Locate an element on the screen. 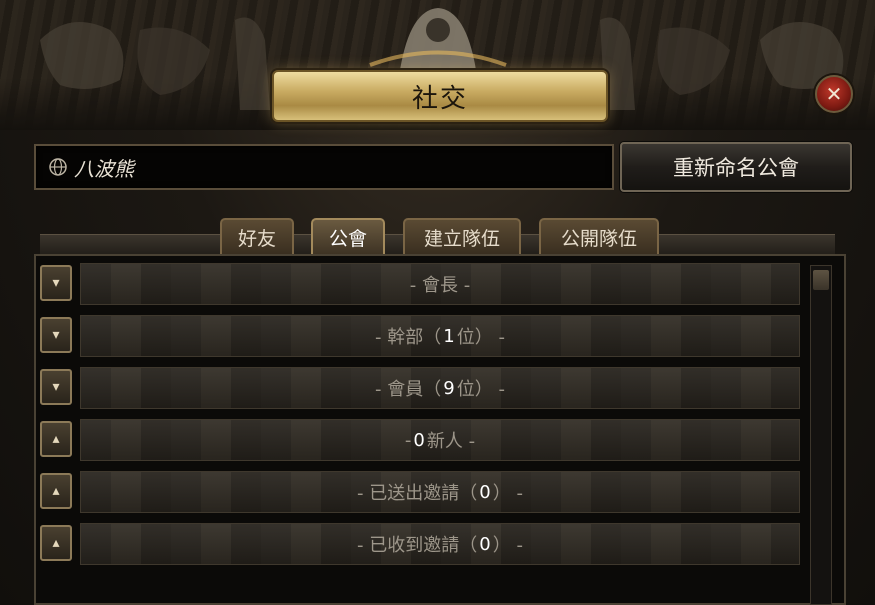 This screenshot has height=605, width=875. tab-public-parties: 公開隊伍 is located at coordinates (599, 236).